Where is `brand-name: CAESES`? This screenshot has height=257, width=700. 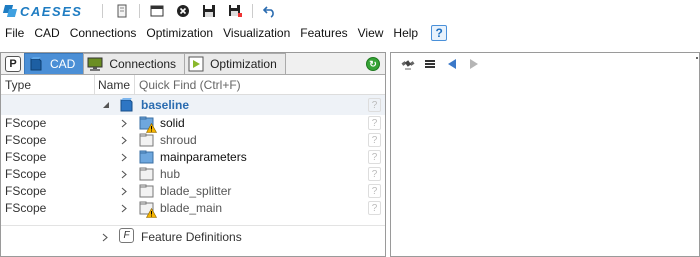 brand-name: CAESES is located at coordinates (51, 11).